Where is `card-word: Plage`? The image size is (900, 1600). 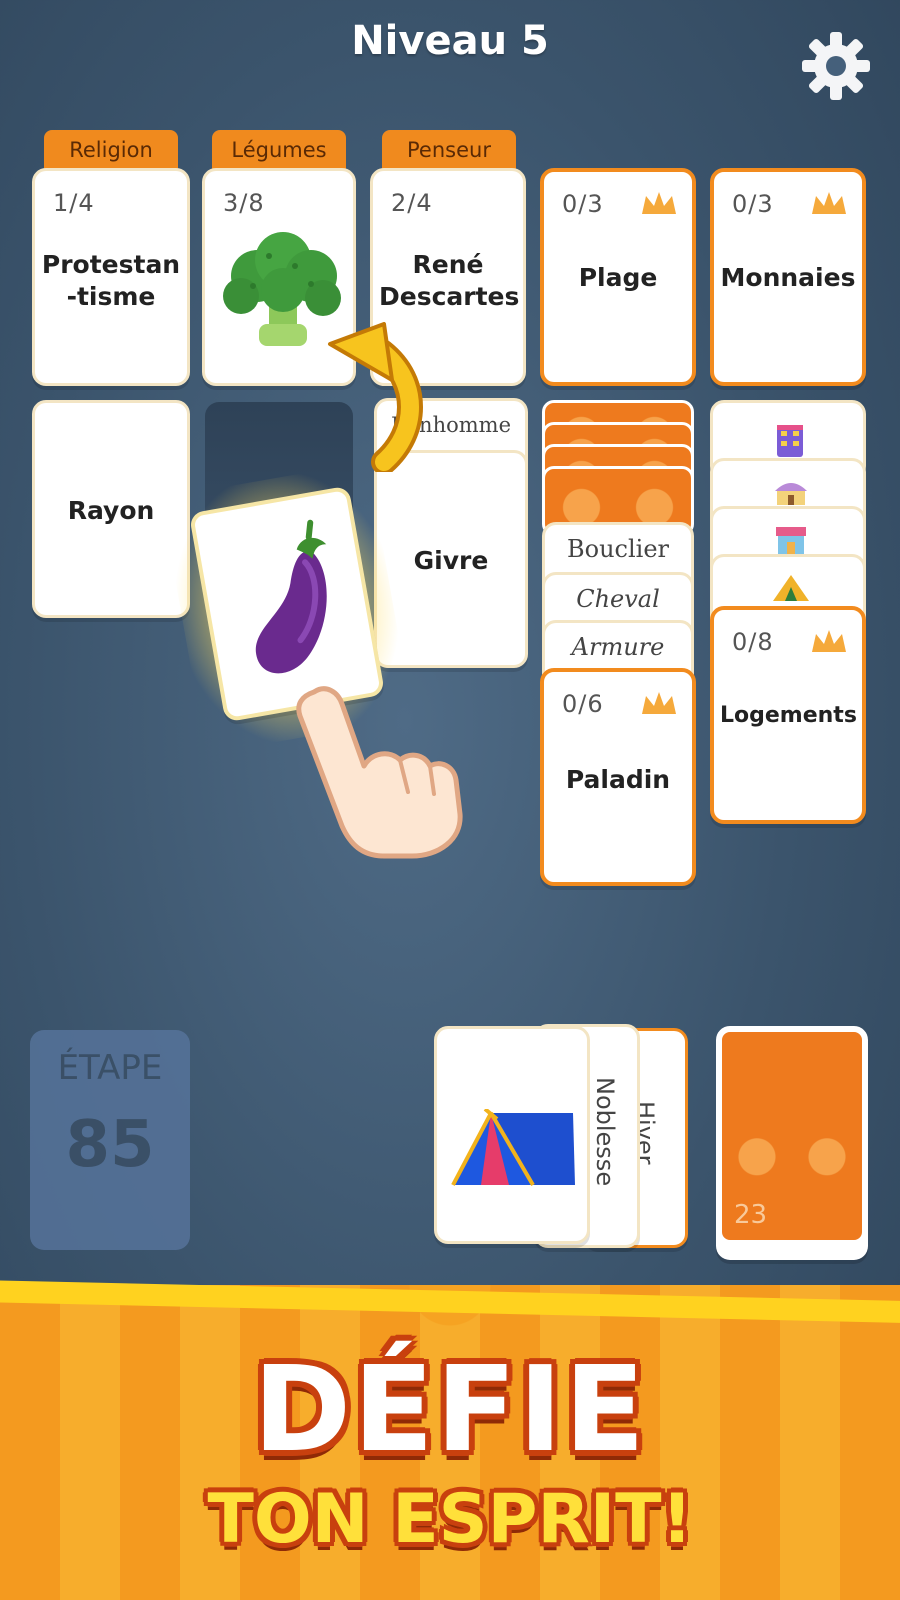
card-word: Plage is located at coordinates (618, 277).